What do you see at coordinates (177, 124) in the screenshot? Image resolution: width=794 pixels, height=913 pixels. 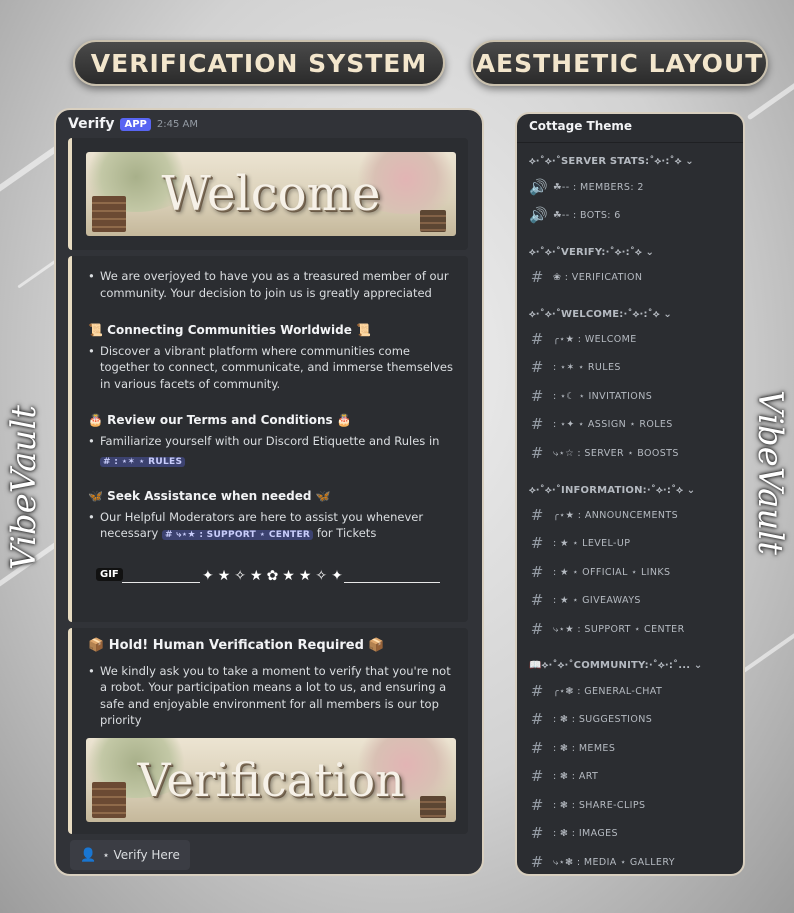 I see `message-timestamp: 2:45 AM` at bounding box center [177, 124].